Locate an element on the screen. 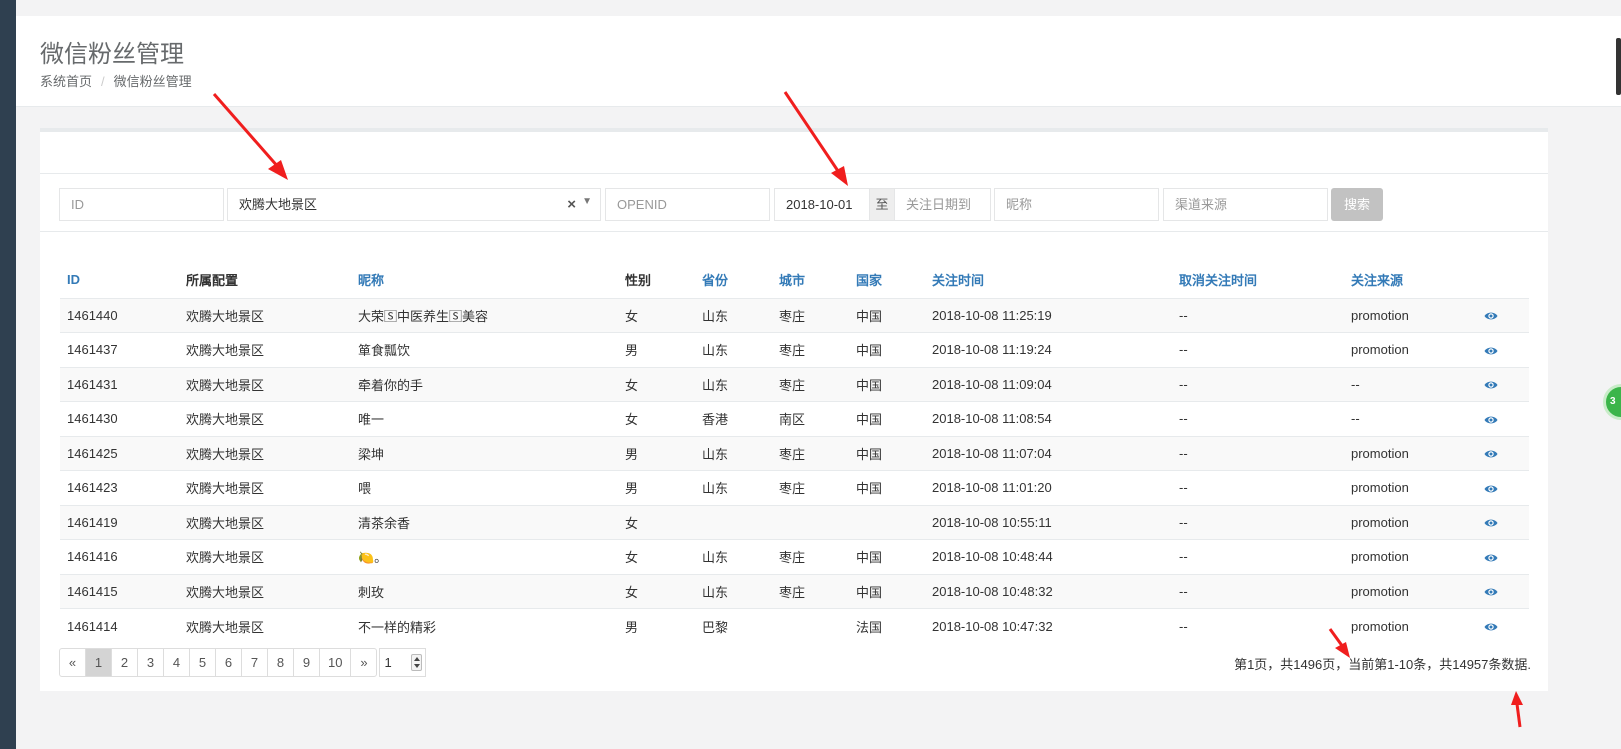 This screenshot has width=1621, height=749. cell-city: 枣庄 is located at coordinates (810, 315).